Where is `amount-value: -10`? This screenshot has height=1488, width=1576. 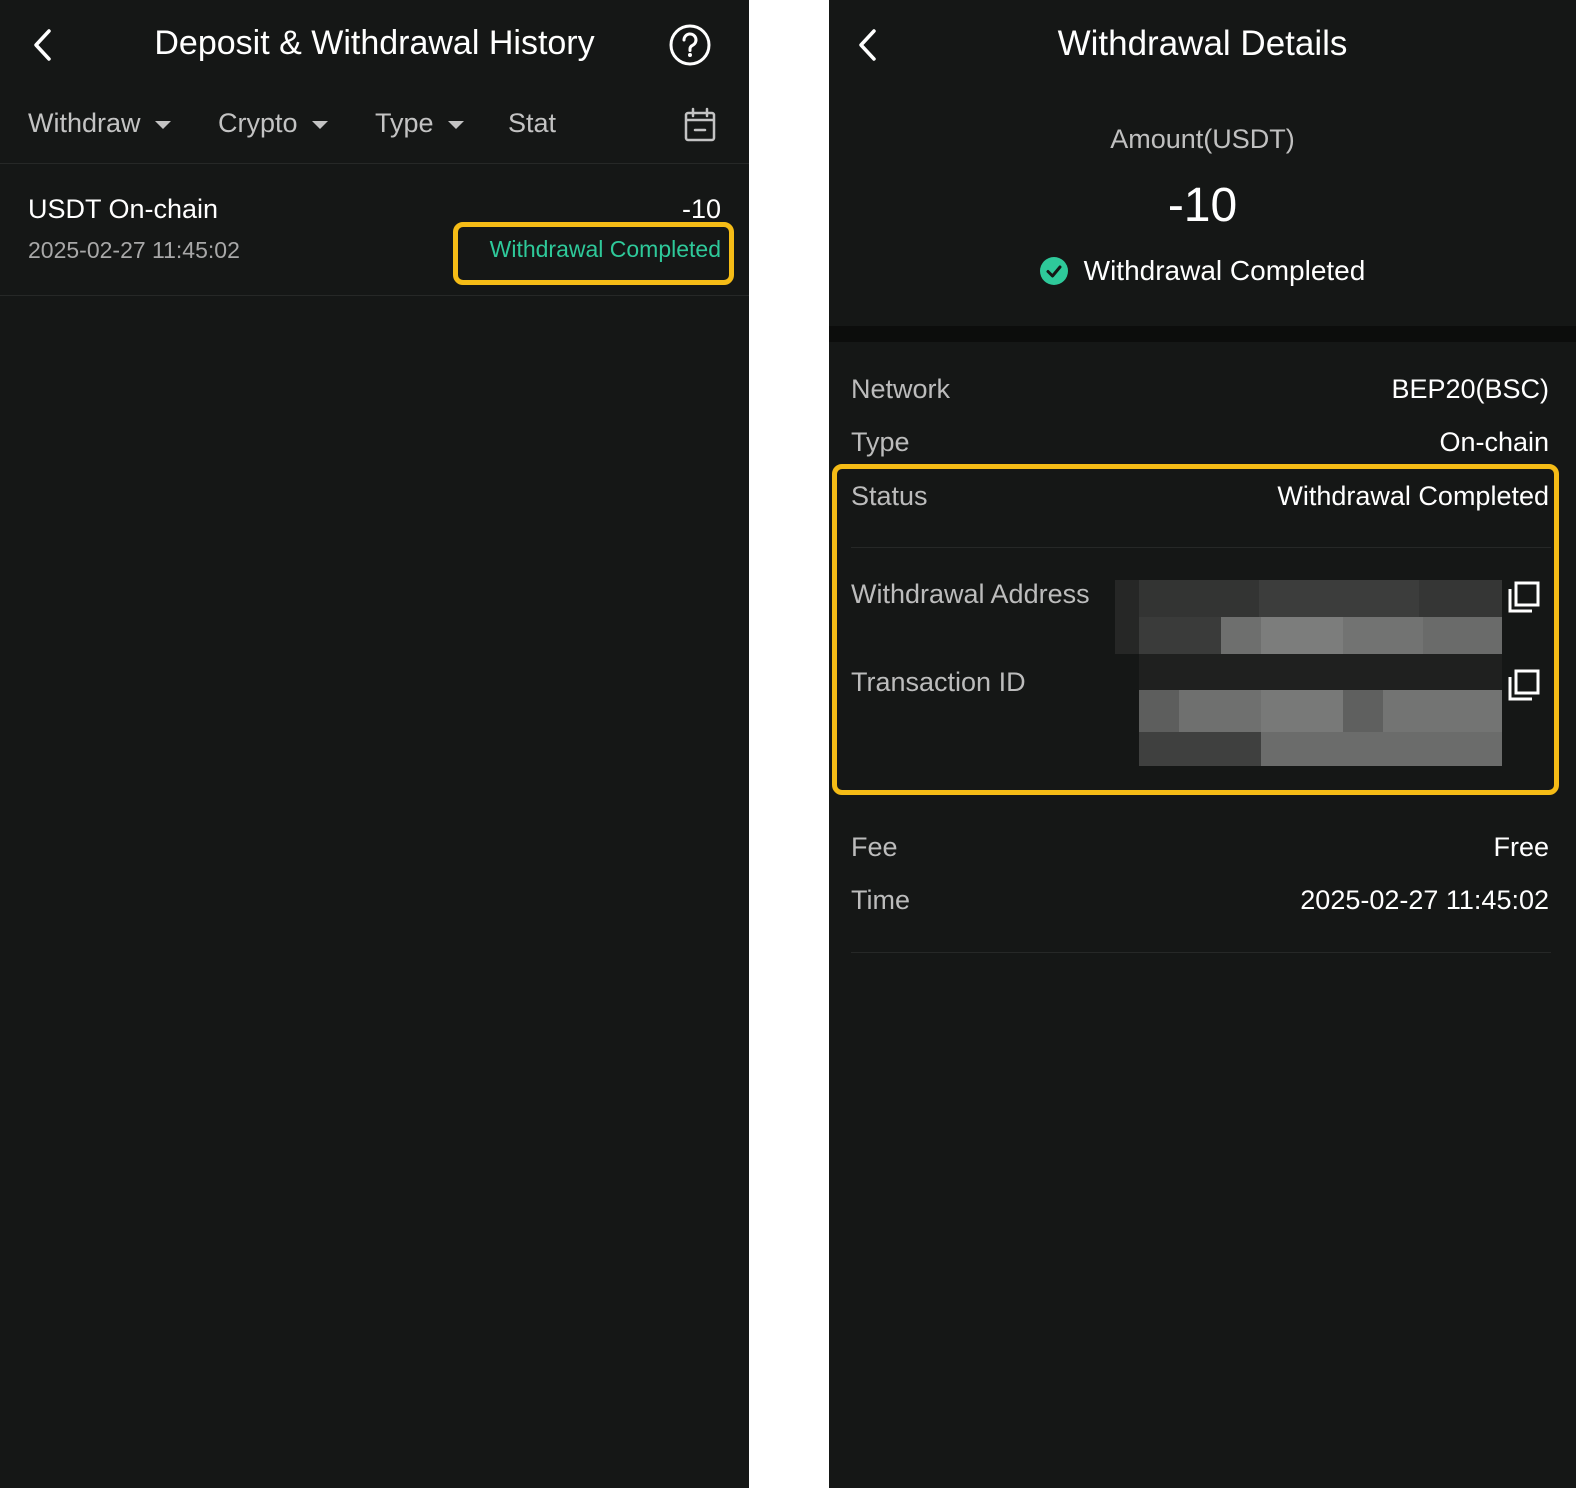 amount-value: -10 is located at coordinates (1202, 205).